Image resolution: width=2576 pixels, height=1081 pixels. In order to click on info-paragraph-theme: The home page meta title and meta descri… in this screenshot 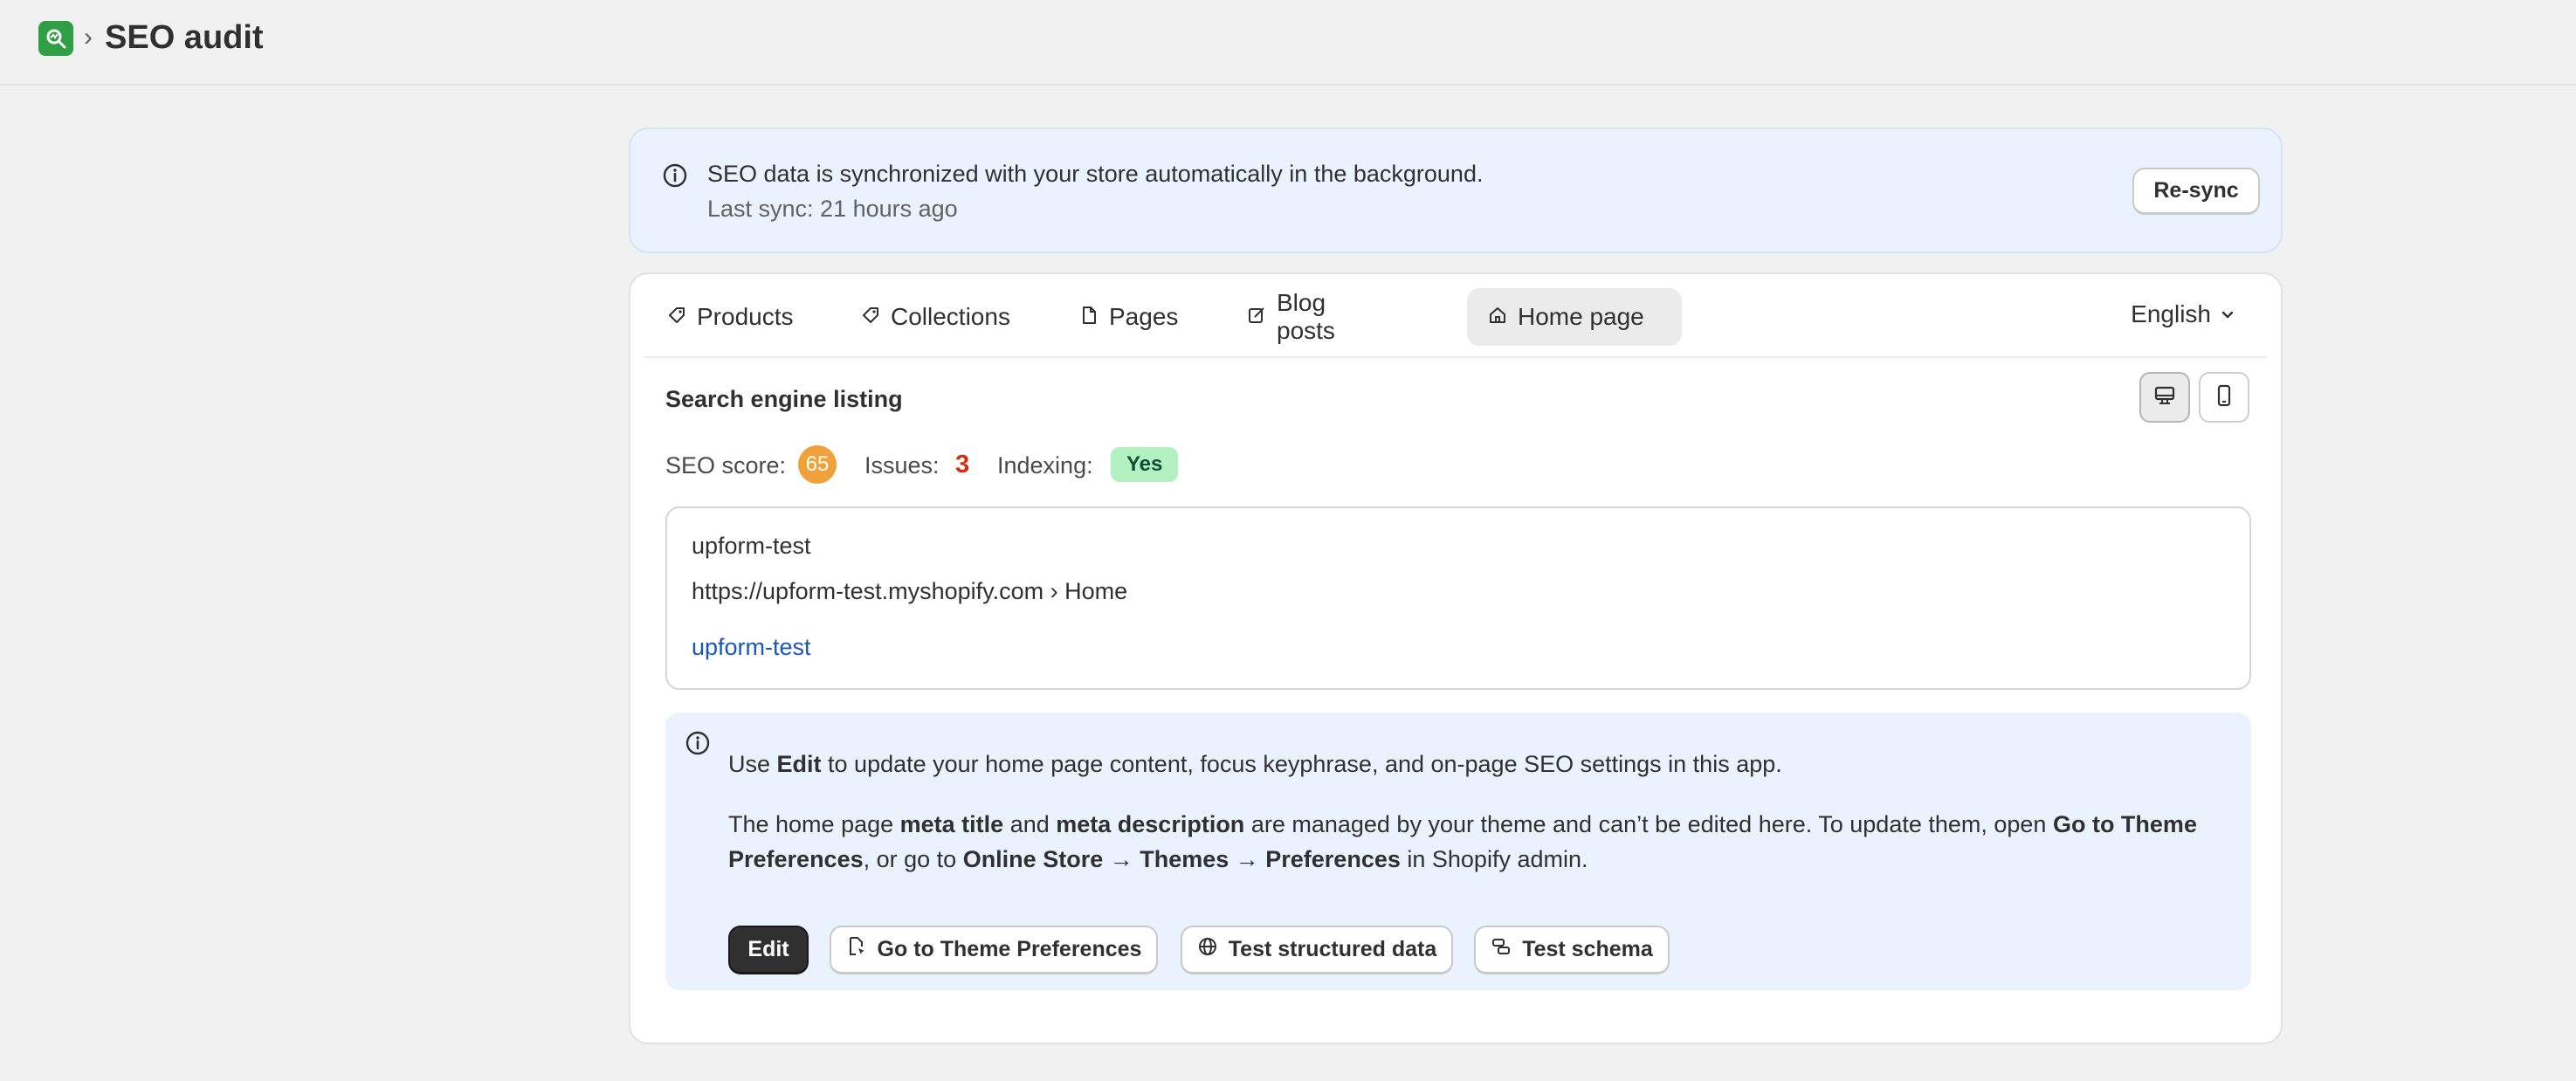, I will do `click(1462, 841)`.